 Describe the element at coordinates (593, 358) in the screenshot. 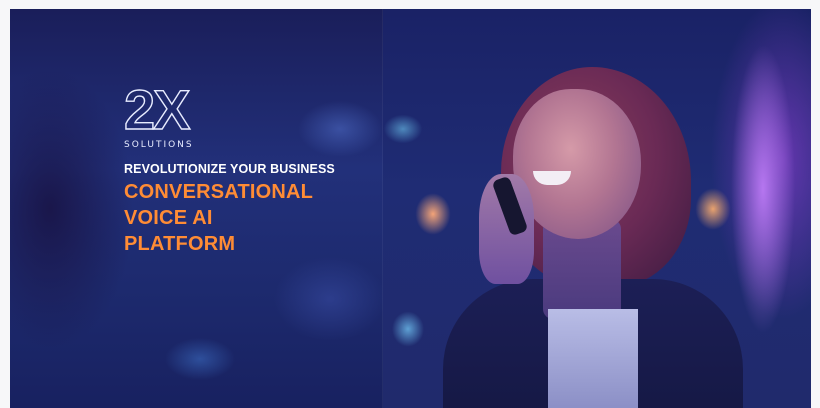

I see `photo-blouse` at that location.